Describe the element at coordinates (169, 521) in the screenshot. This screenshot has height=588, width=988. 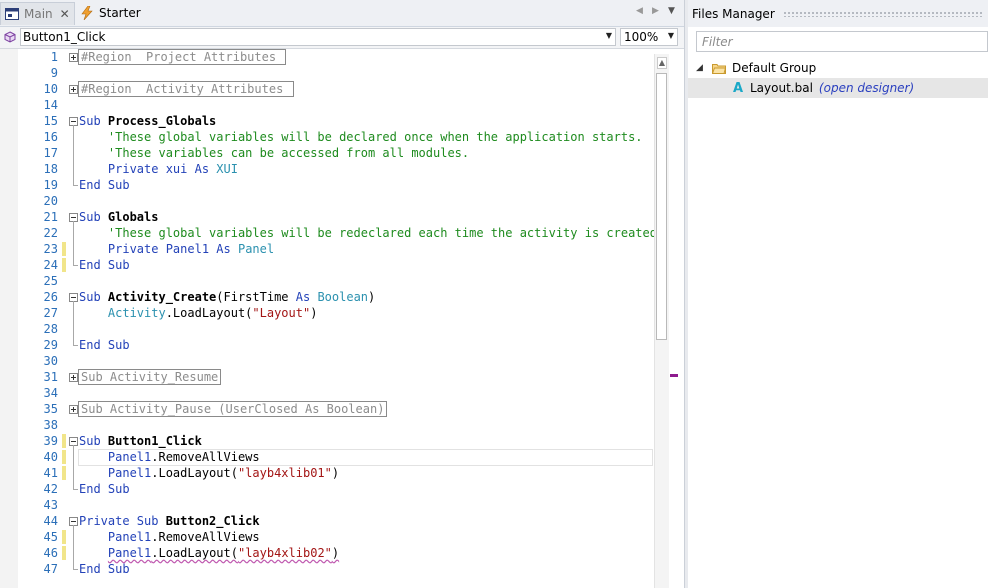
I see `code-text: Private Sub Button2_Click` at that location.